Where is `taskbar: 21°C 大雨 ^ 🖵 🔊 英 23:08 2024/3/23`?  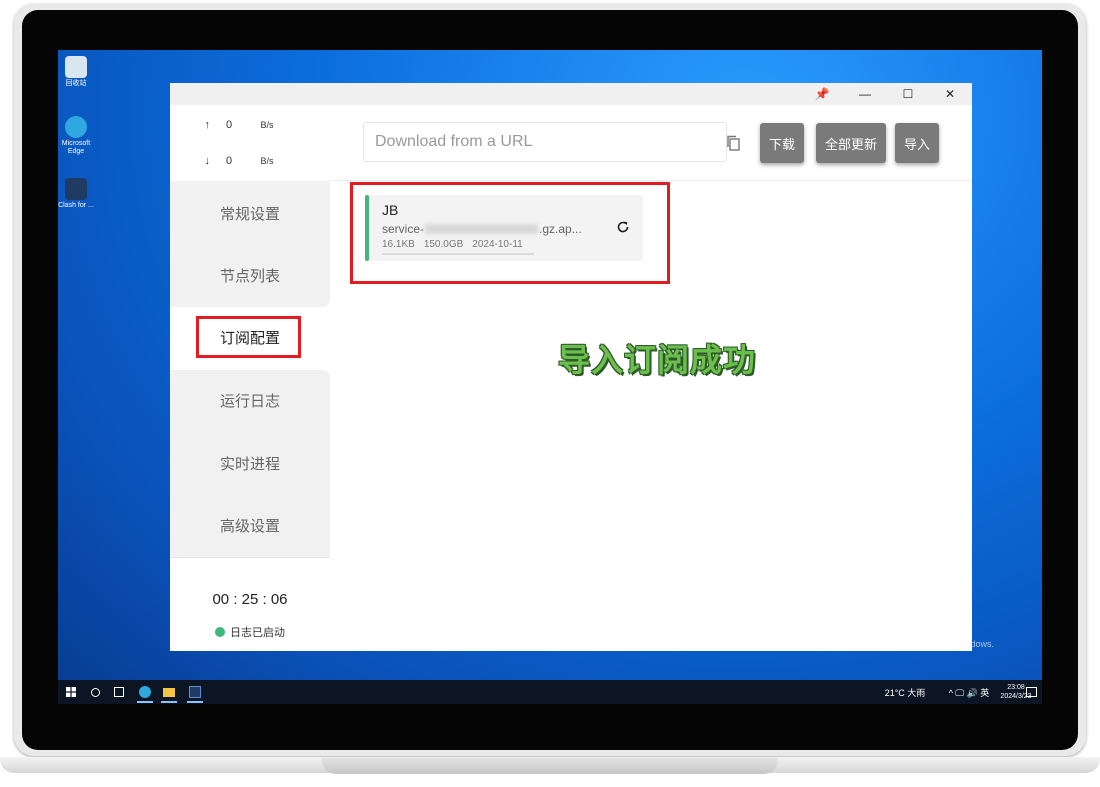 taskbar: 21°C 大雨 ^ 🖵 🔊 英 23:08 2024/3/23 is located at coordinates (550, 692).